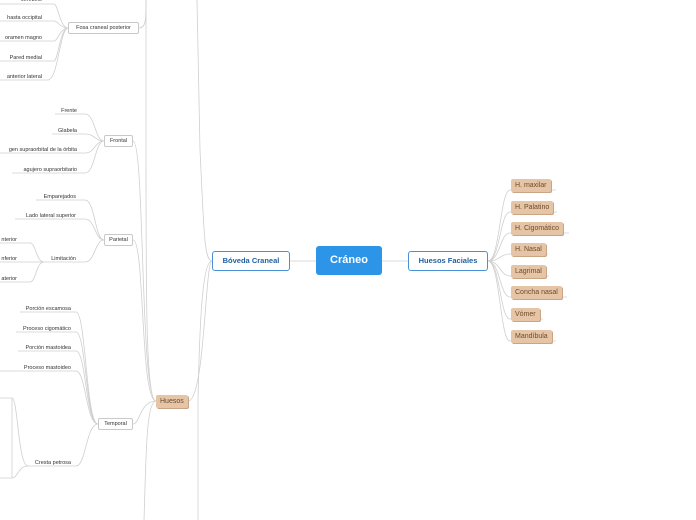 This screenshot has height=520, width=696. Describe the element at coordinates (103, 28) in the screenshot. I see `fosa-craneal-node: Fosa craneal posterior` at that location.